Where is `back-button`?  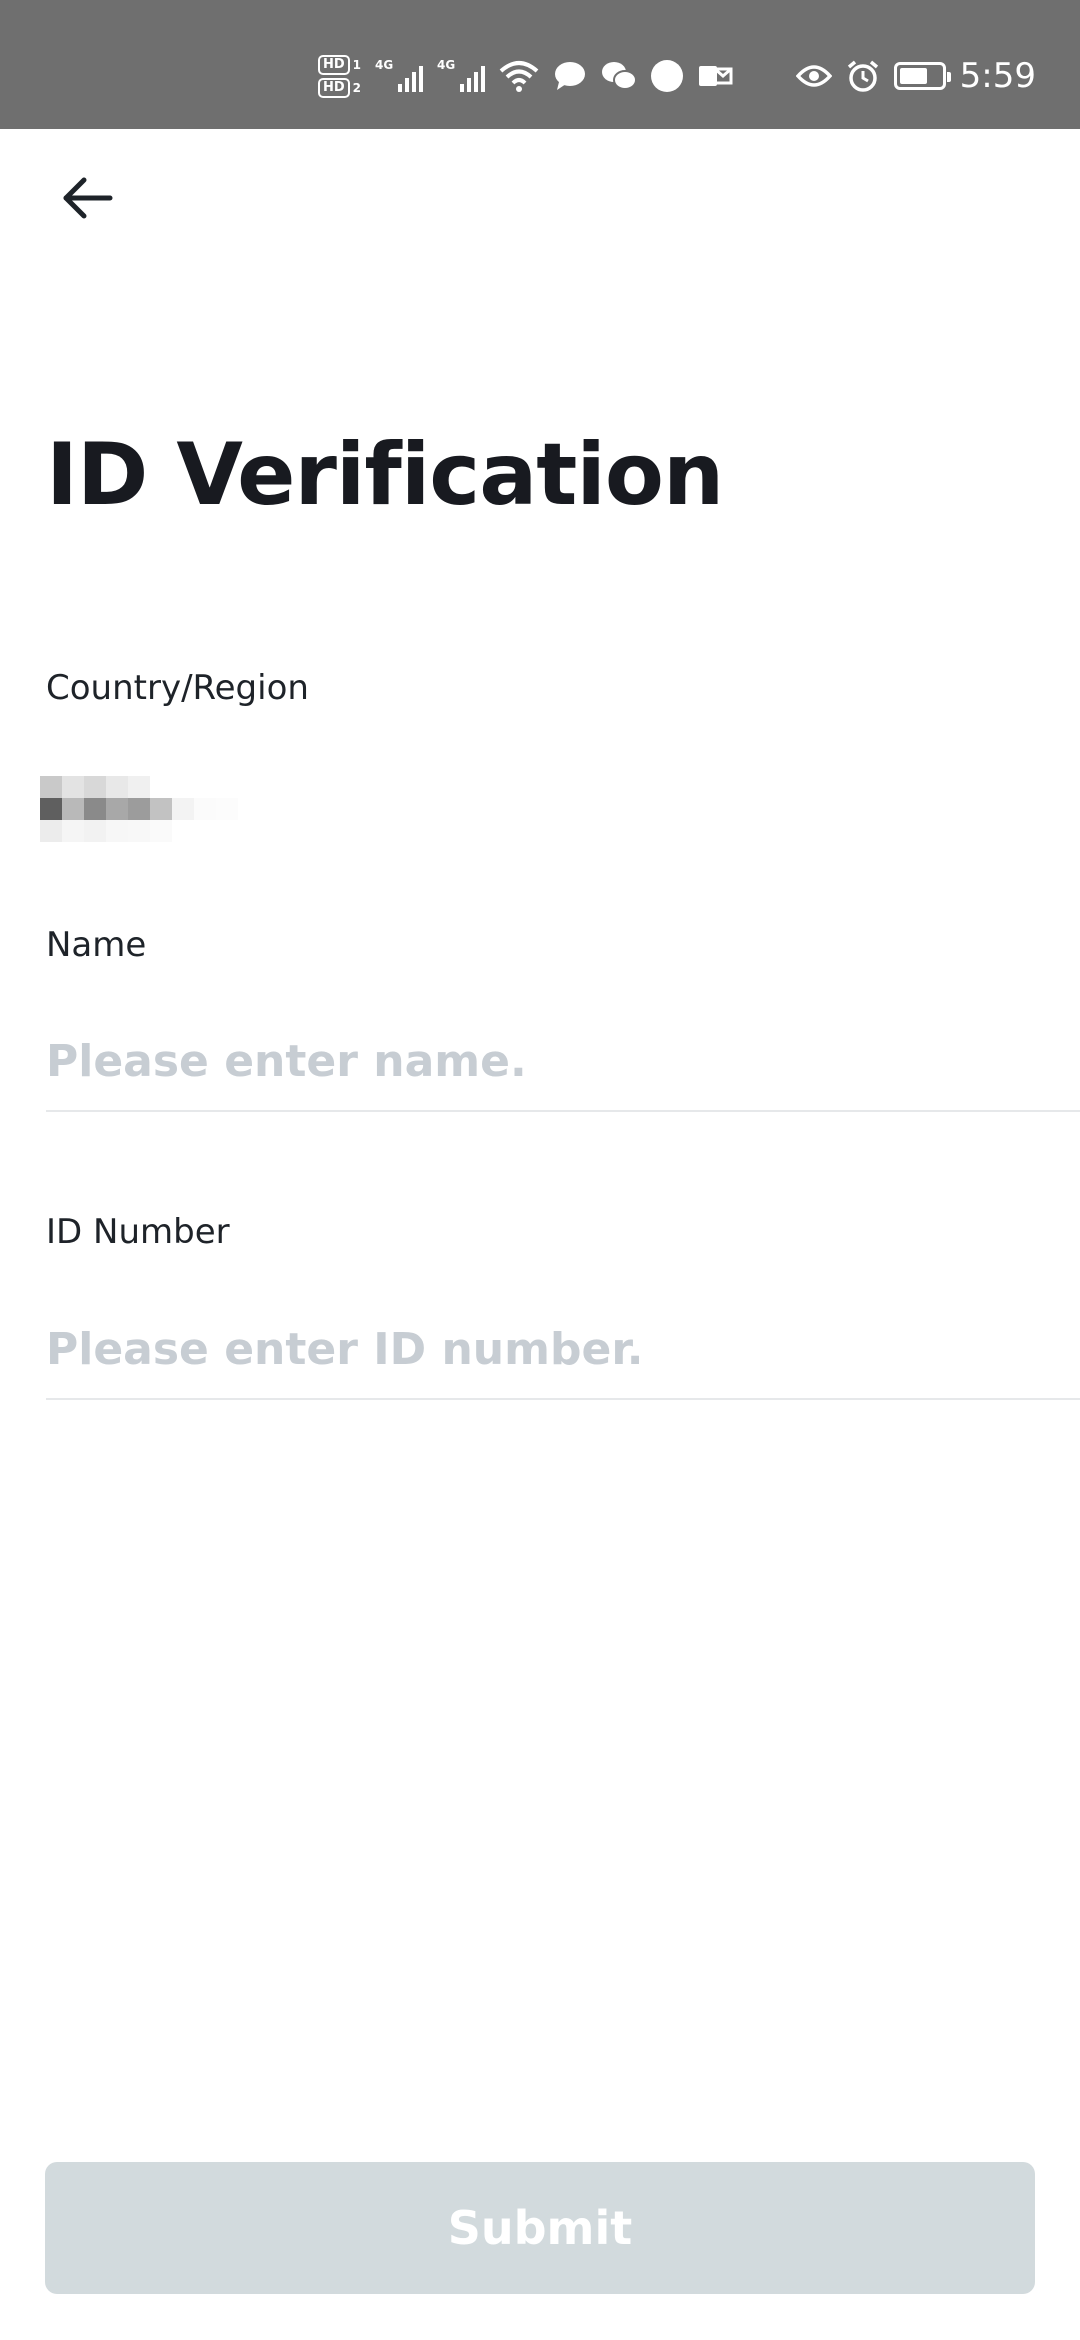 back-button is located at coordinates (86, 198).